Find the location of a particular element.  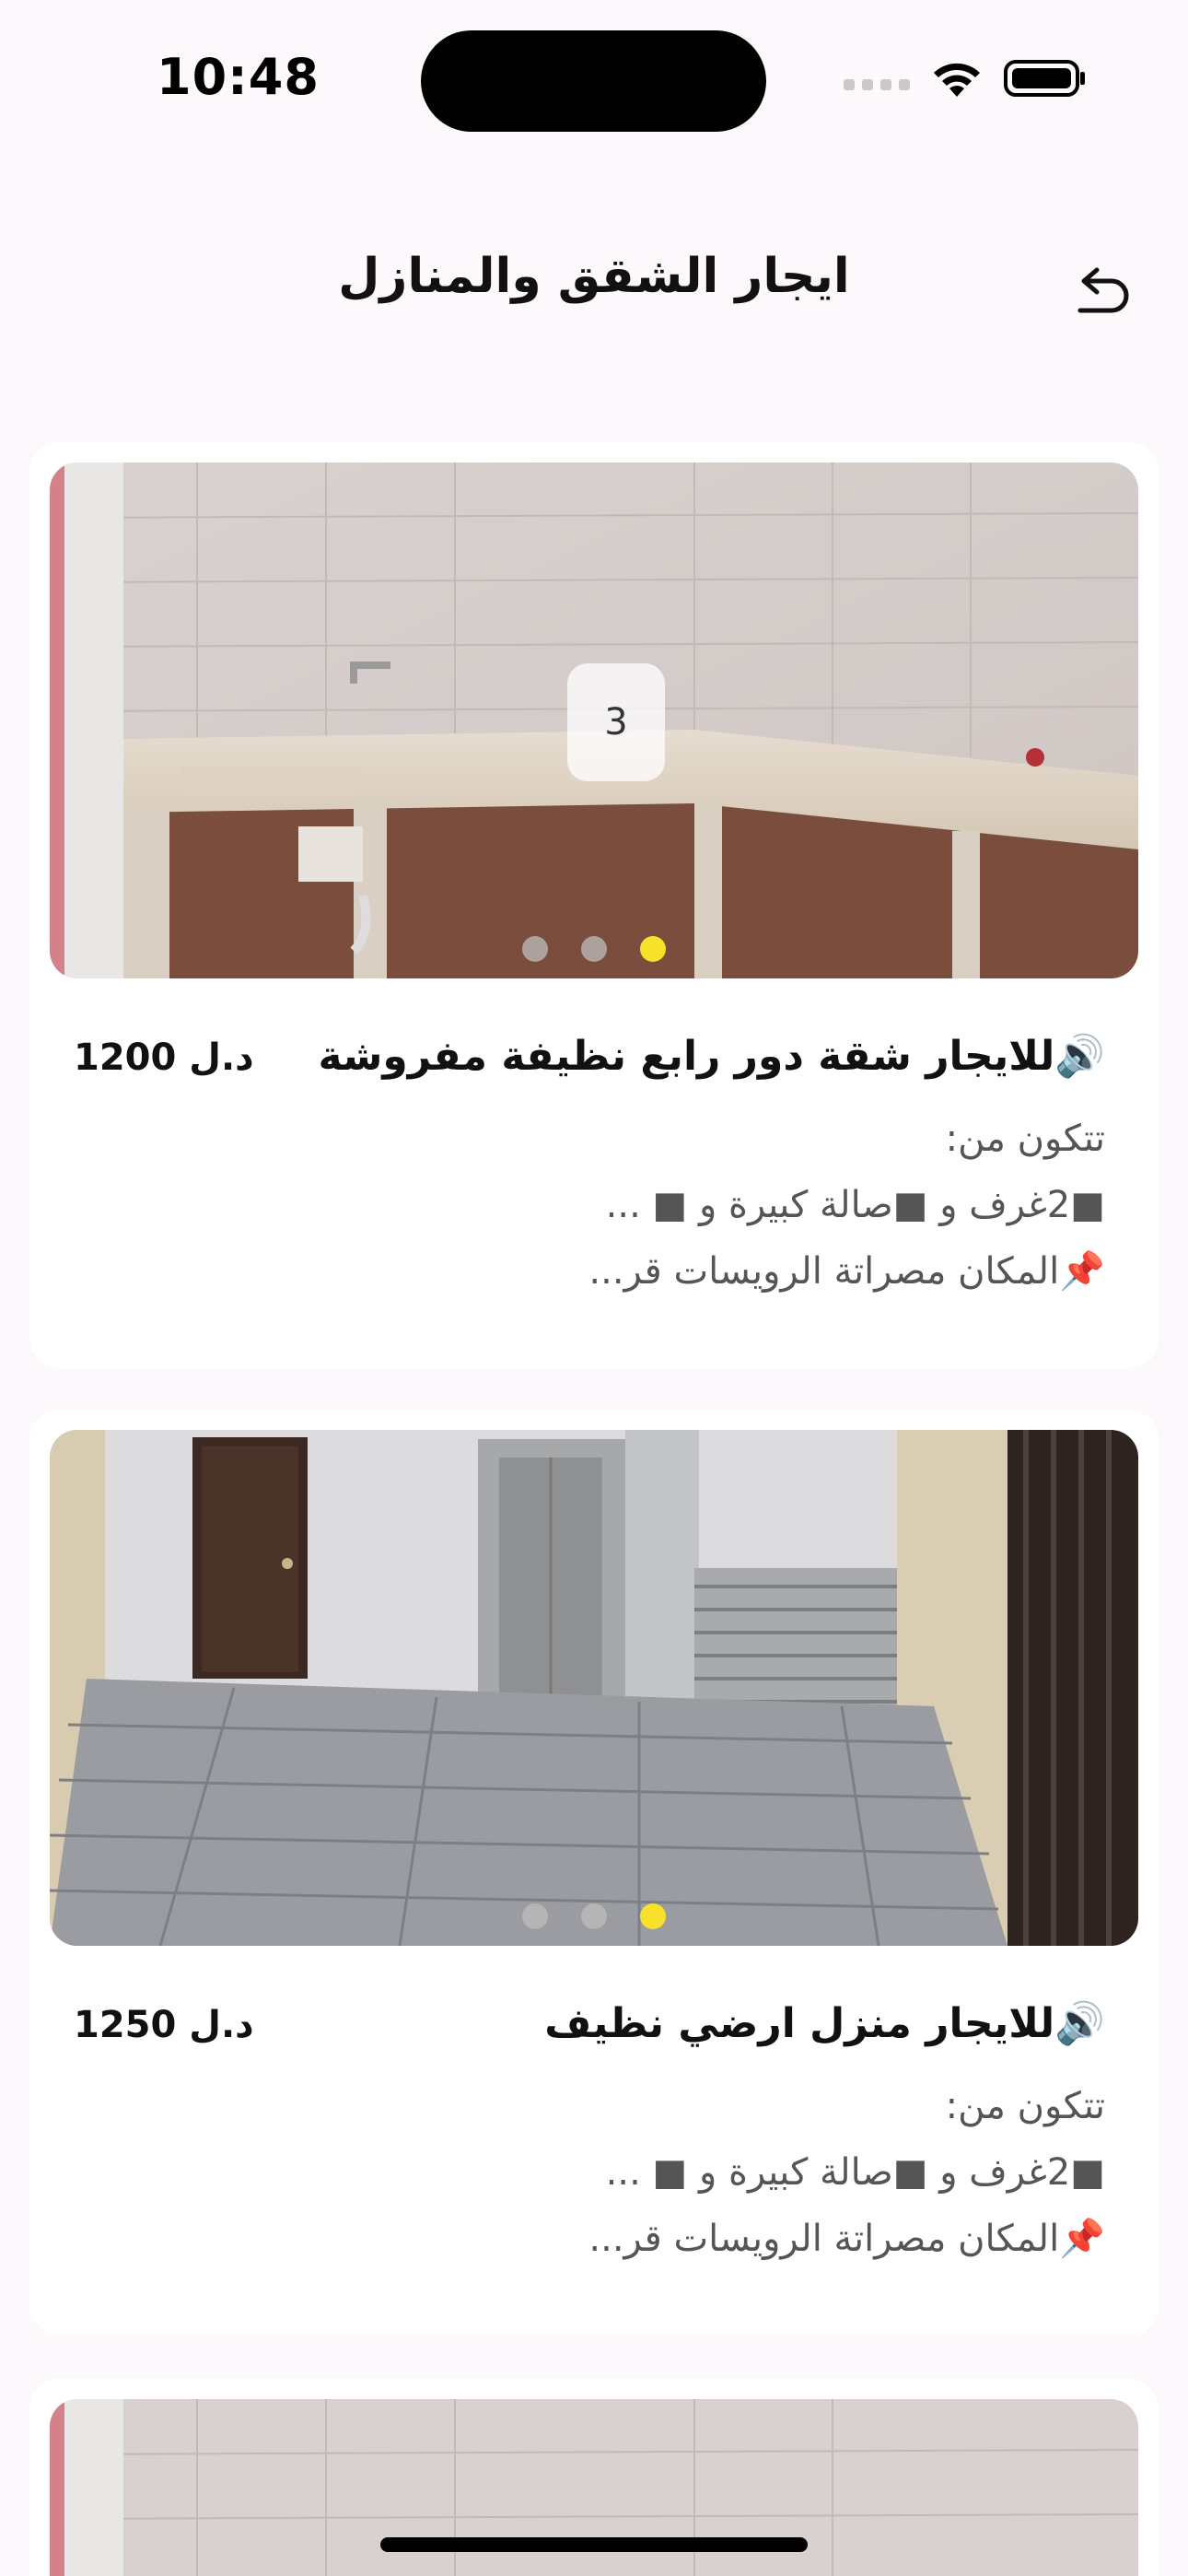

listing-title: 🔊للايجار منزل ارضي نظيف is located at coordinates (824, 2023).